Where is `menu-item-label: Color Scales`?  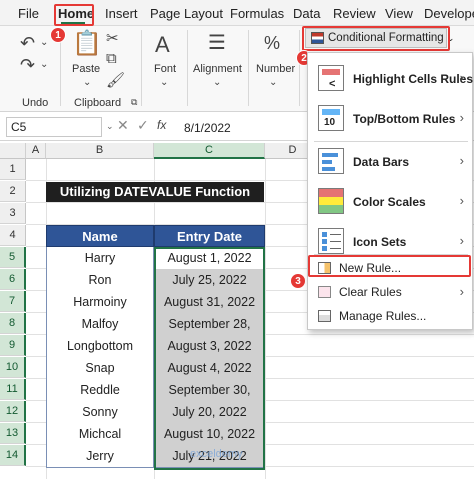
menu-item-label: Color Scales is located at coordinates (389, 202).